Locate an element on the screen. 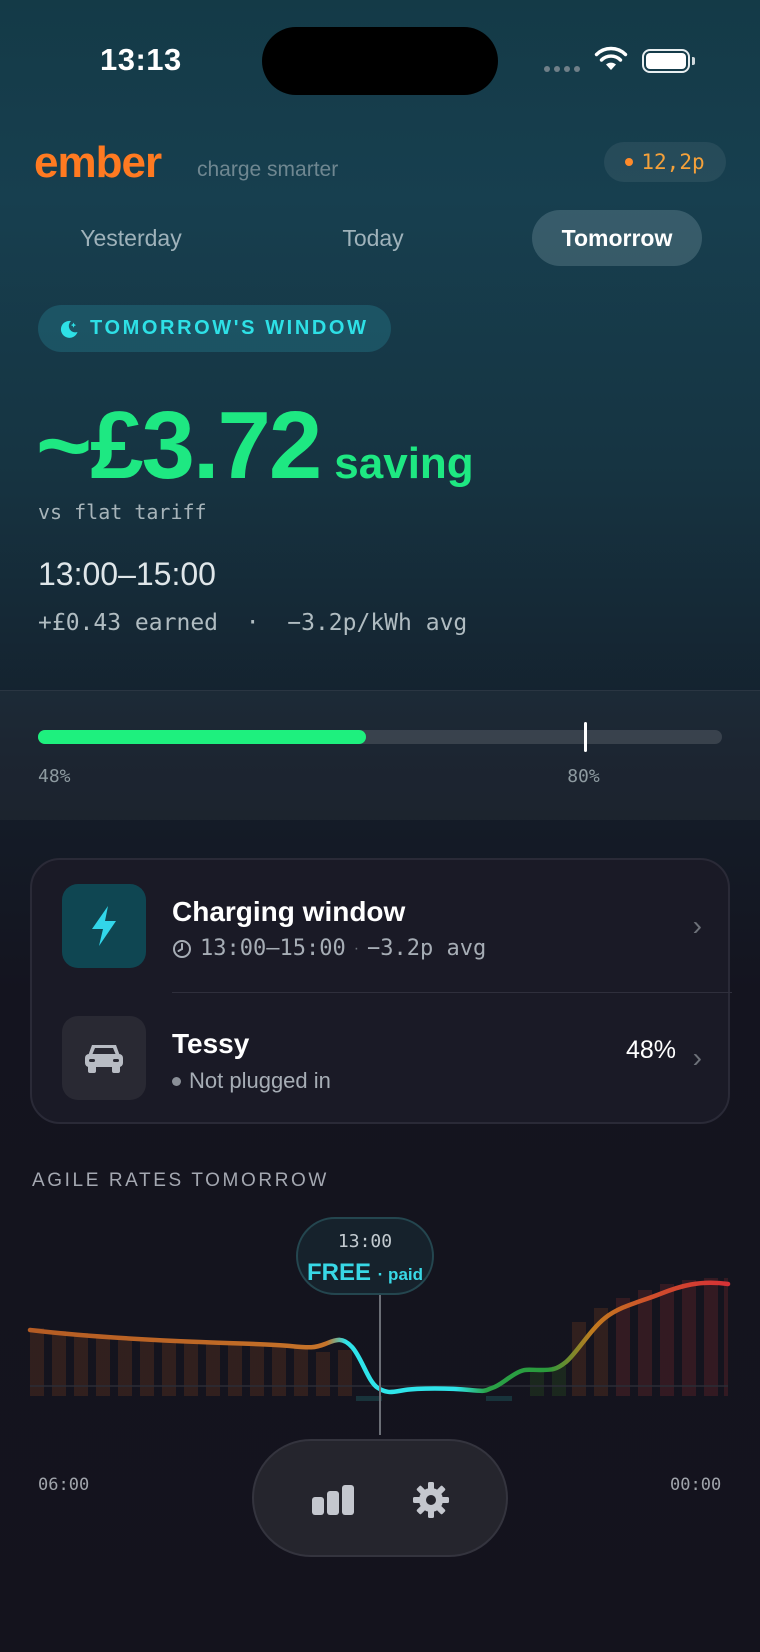  current-price-value: 12,2p is located at coordinates (673, 162).